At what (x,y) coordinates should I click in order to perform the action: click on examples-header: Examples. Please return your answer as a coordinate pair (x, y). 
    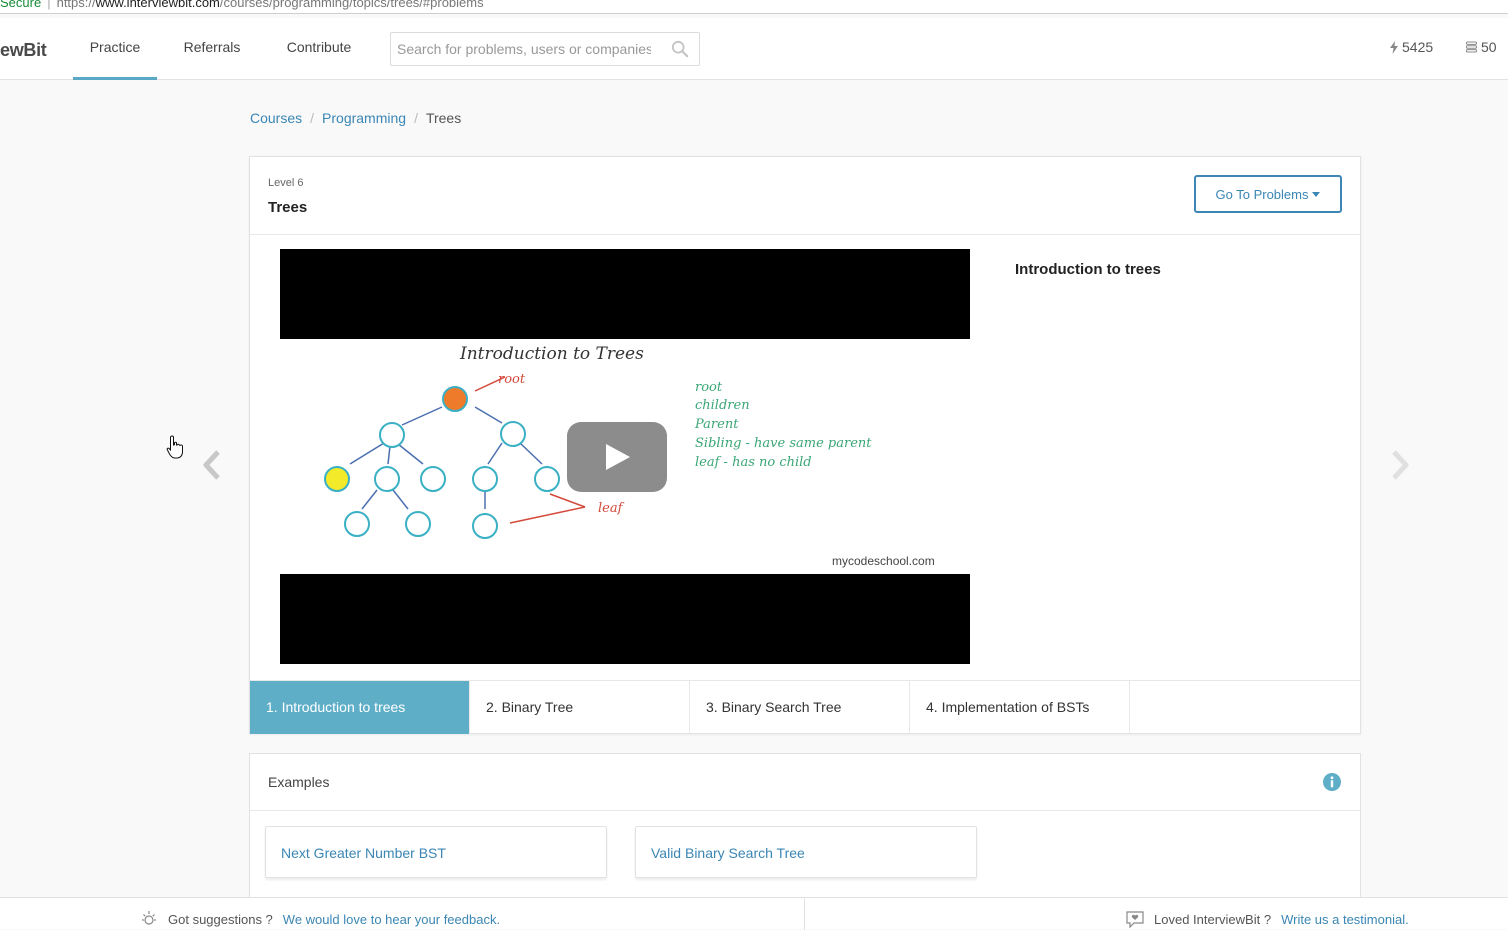
    Looking at the image, I should click on (805, 782).